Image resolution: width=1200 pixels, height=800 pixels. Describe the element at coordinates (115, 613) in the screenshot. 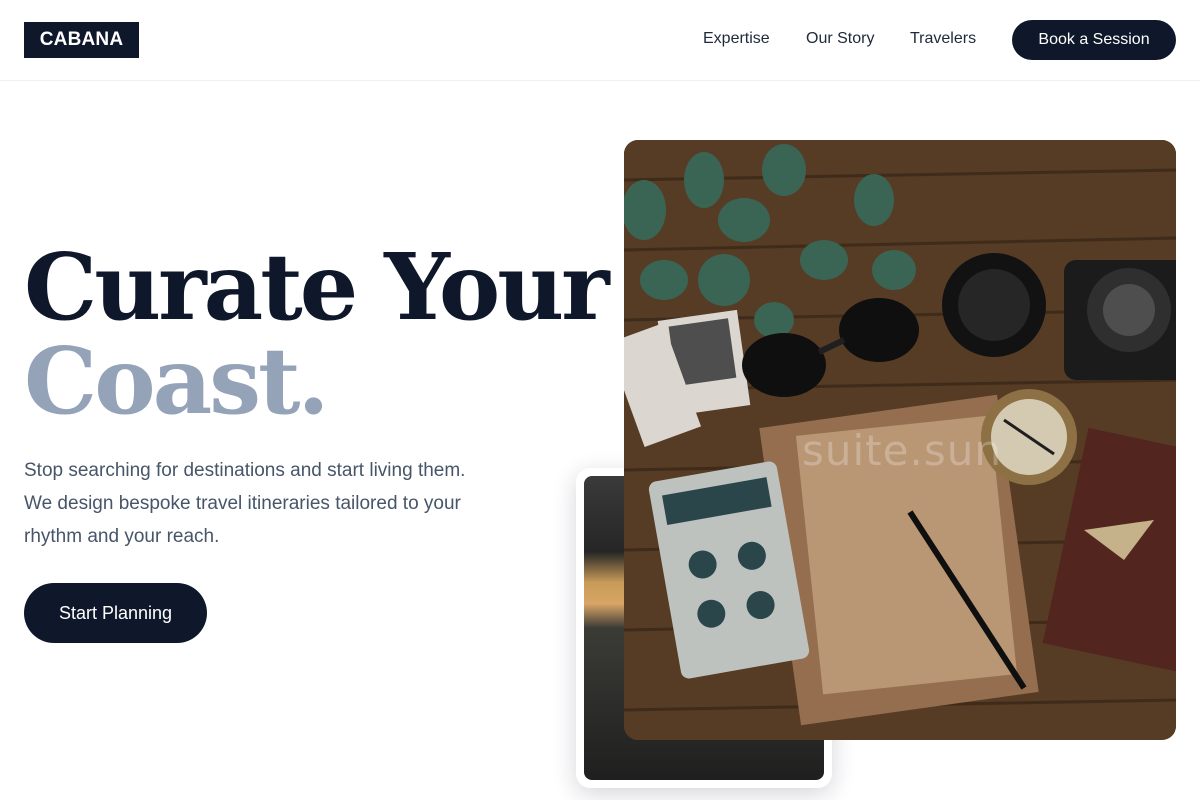

I see `start-planning-button: Start Planning` at that location.